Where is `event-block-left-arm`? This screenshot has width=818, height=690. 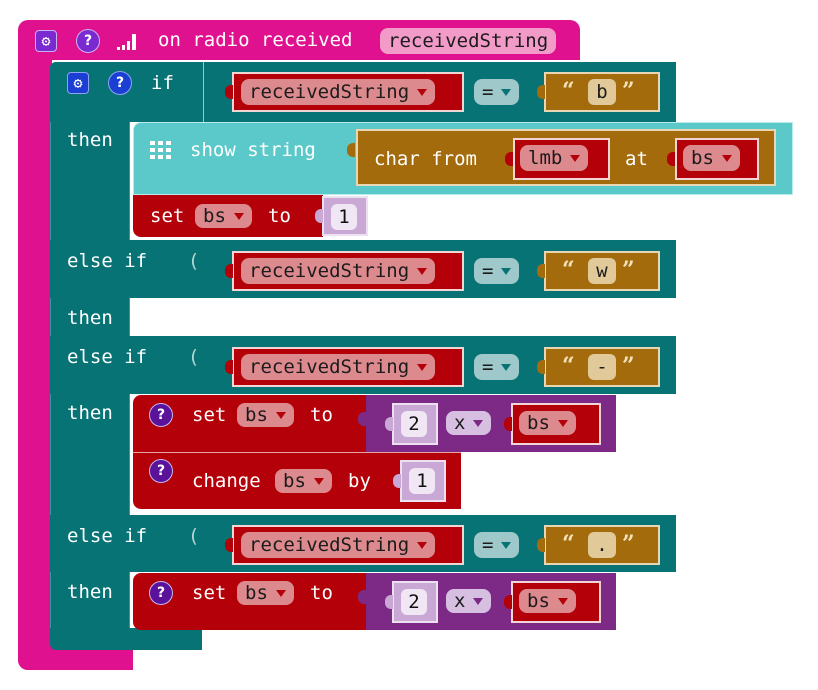
event-block-left-arm is located at coordinates (35, 364).